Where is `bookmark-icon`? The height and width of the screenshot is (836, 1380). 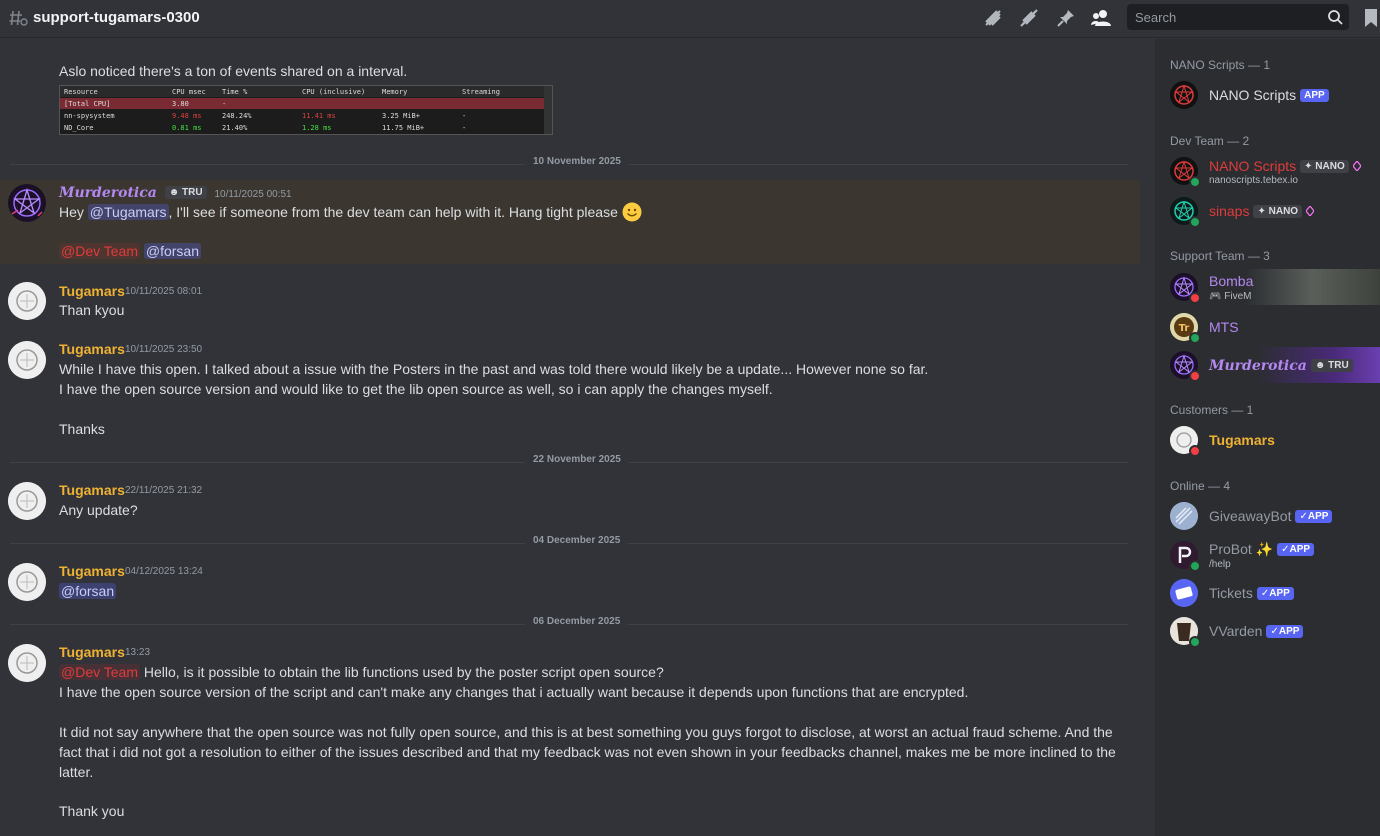
bookmark-icon is located at coordinates (1371, 18).